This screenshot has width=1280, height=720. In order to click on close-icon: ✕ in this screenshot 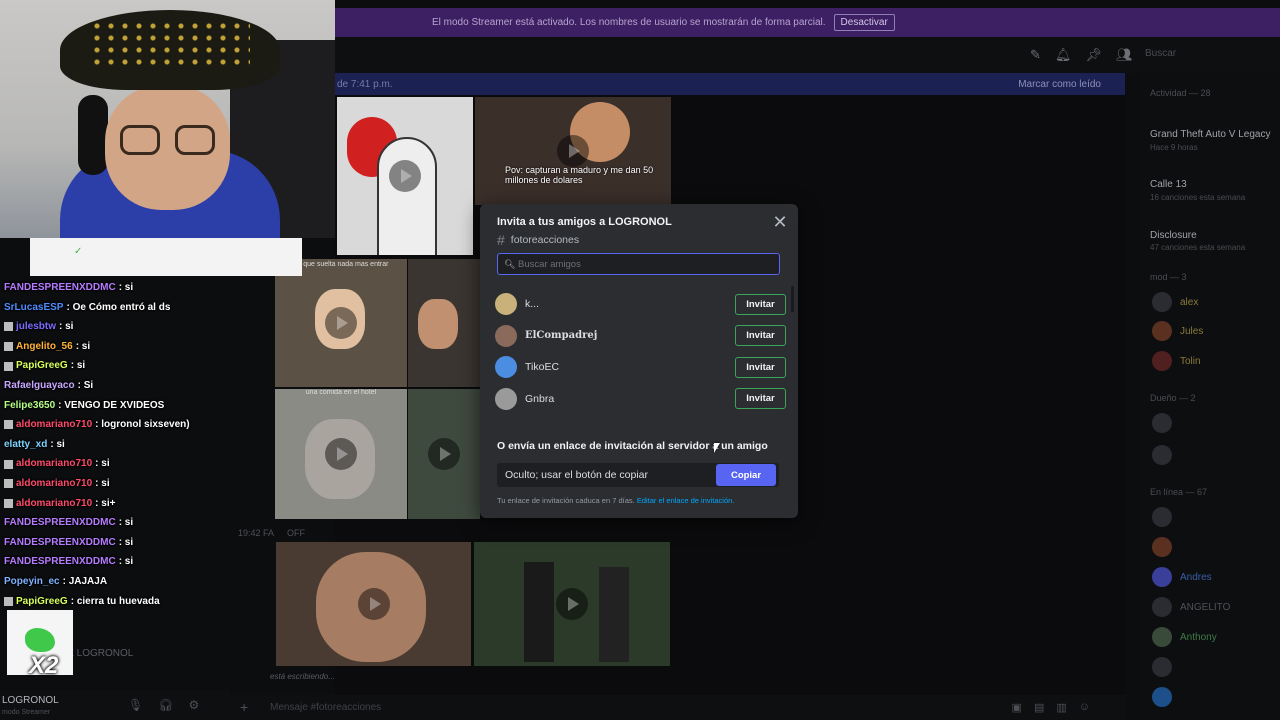, I will do `click(780, 222)`.